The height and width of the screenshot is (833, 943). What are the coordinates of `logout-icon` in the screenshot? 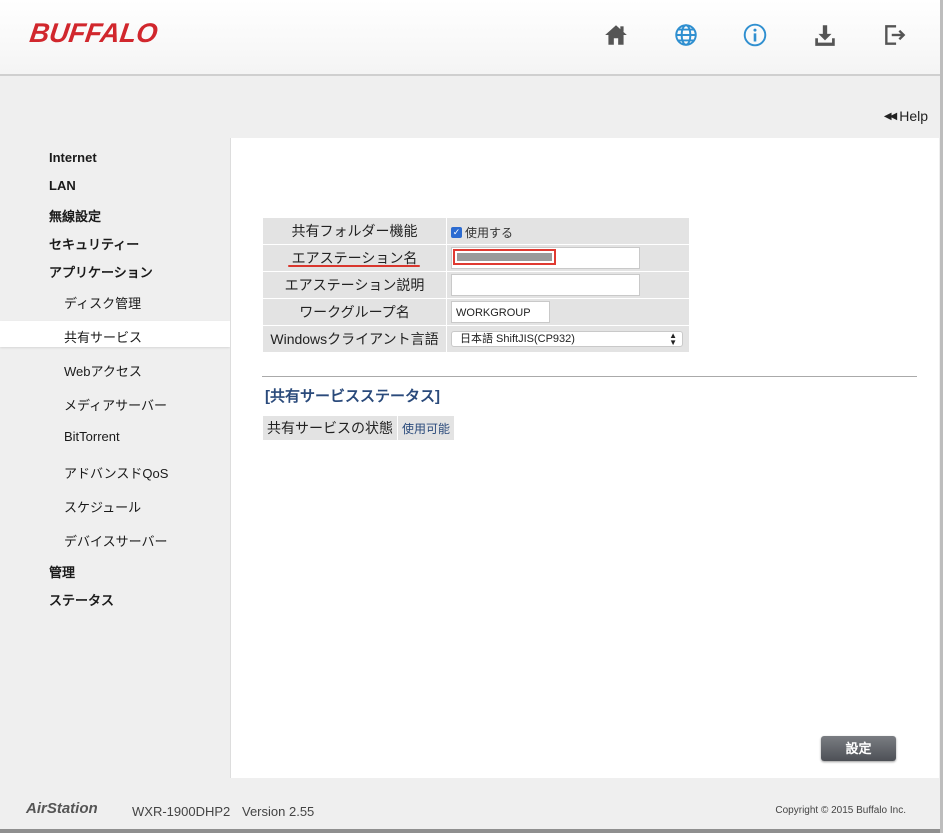 It's located at (895, 35).